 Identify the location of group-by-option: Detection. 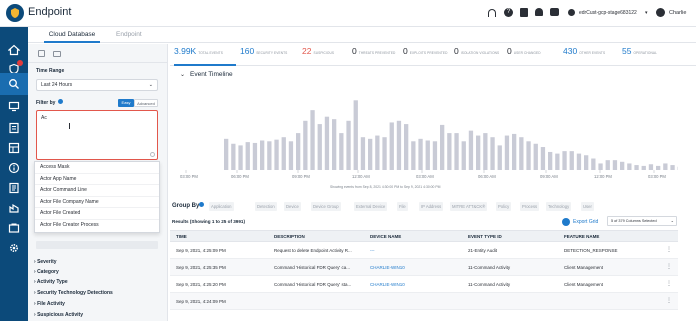
(266, 206).